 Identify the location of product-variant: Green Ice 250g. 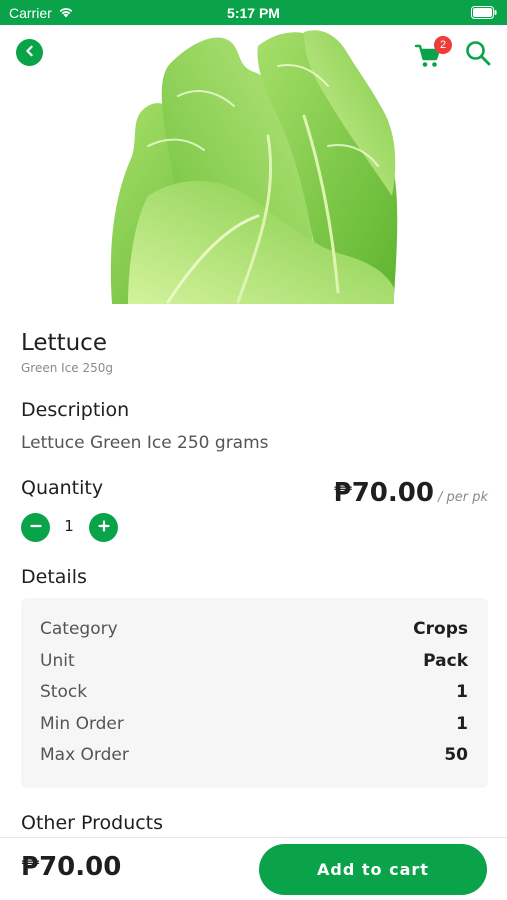
(67, 368).